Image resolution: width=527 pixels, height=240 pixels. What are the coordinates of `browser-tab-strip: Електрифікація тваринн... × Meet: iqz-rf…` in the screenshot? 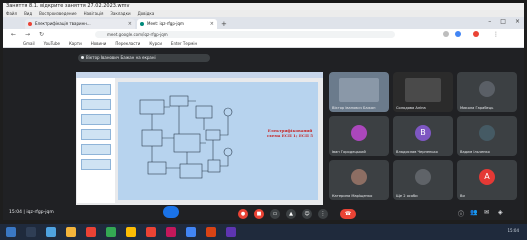 It's located at (263, 23).